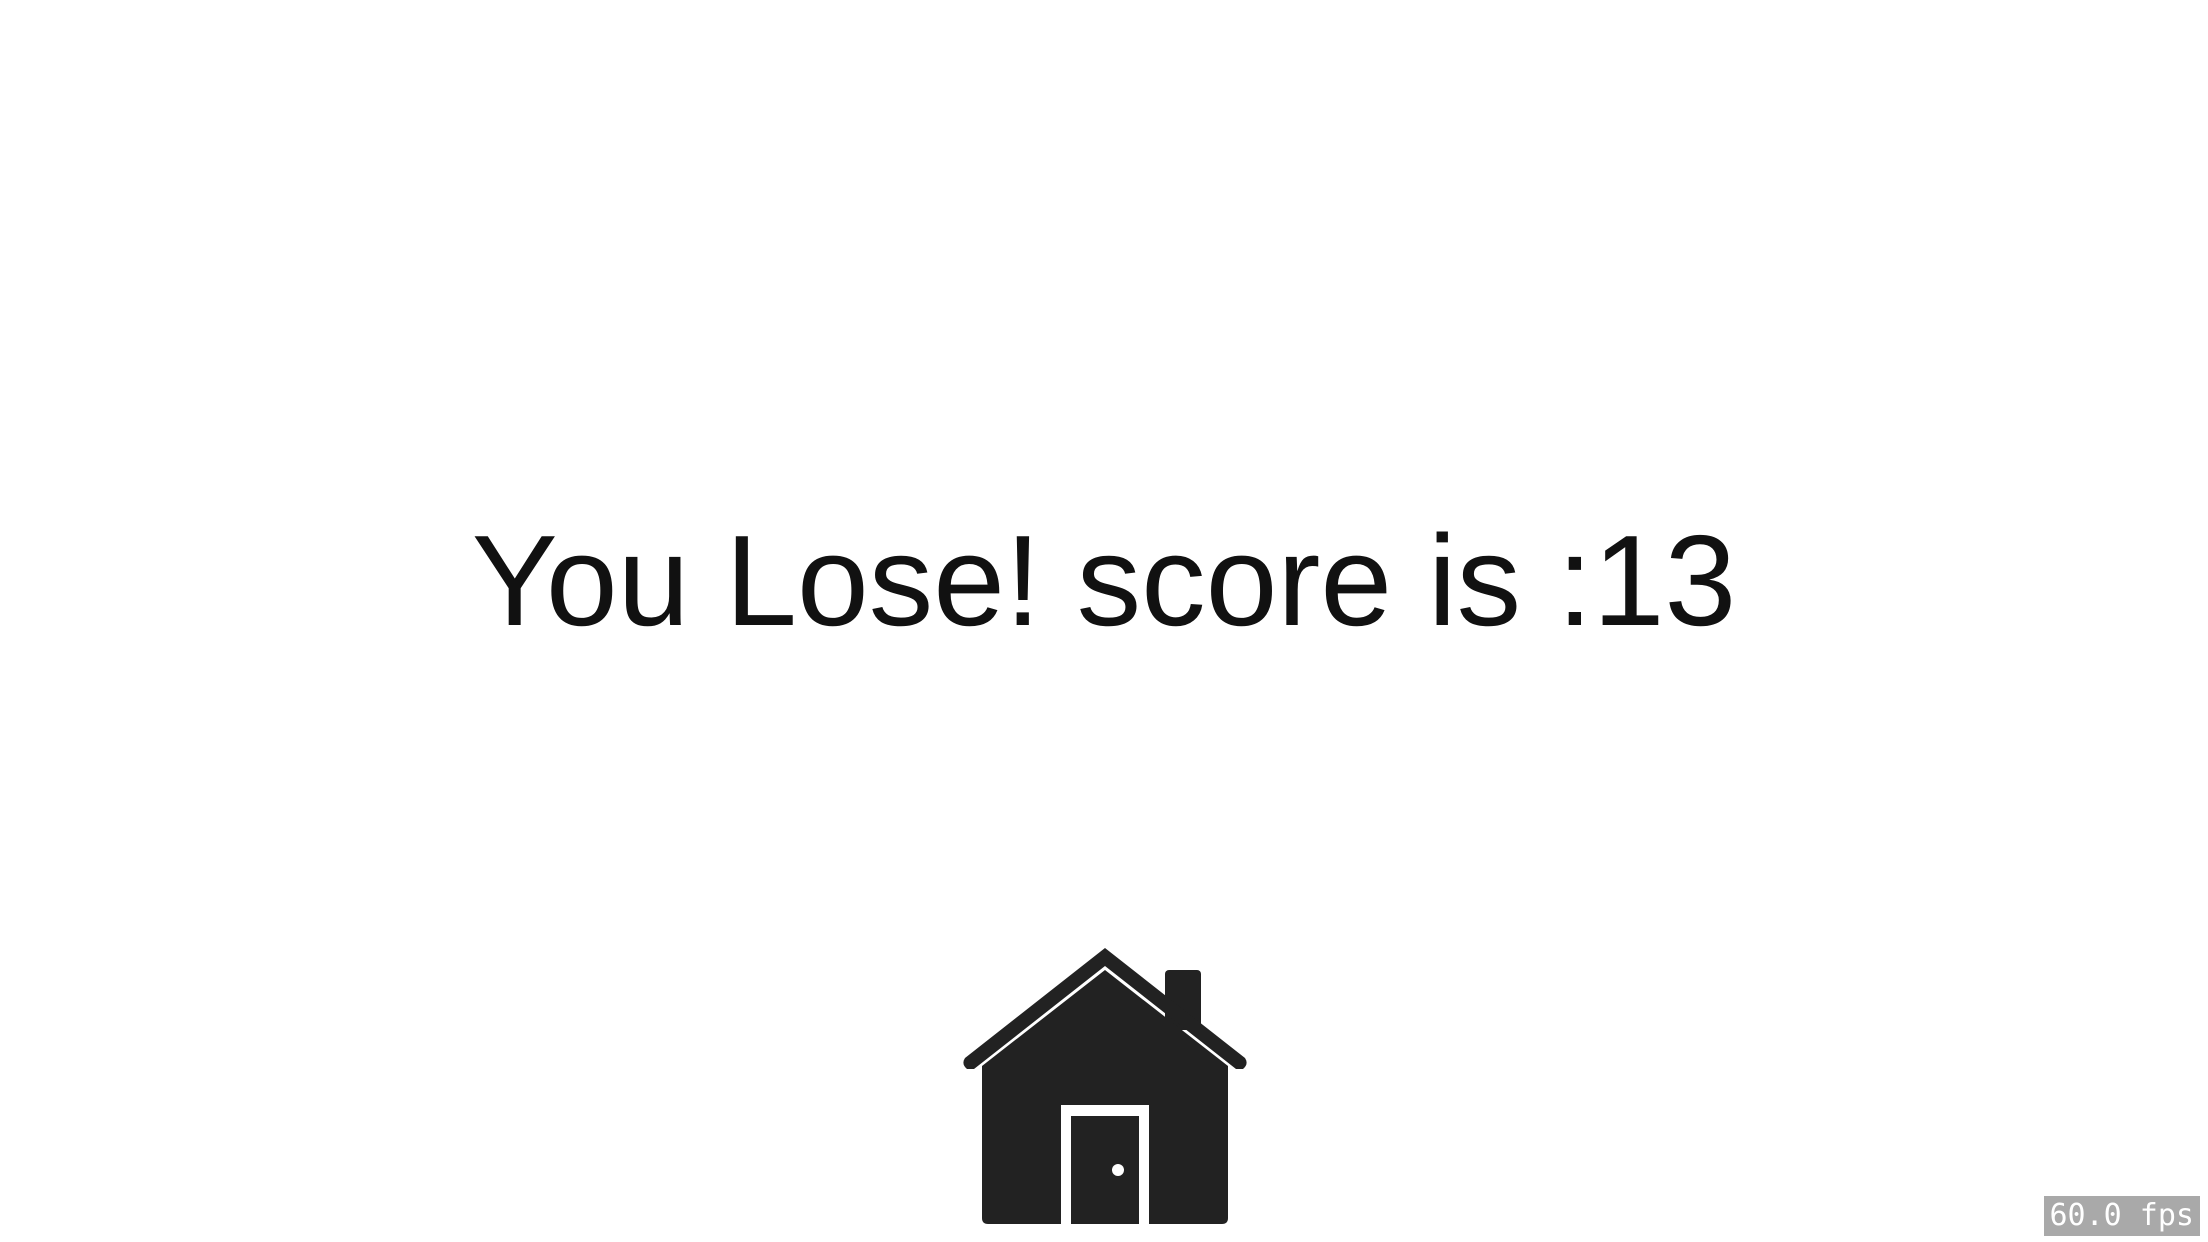  What do you see at coordinates (2121, 1216) in the screenshot?
I see `fps-counter: 60.0 fps` at bounding box center [2121, 1216].